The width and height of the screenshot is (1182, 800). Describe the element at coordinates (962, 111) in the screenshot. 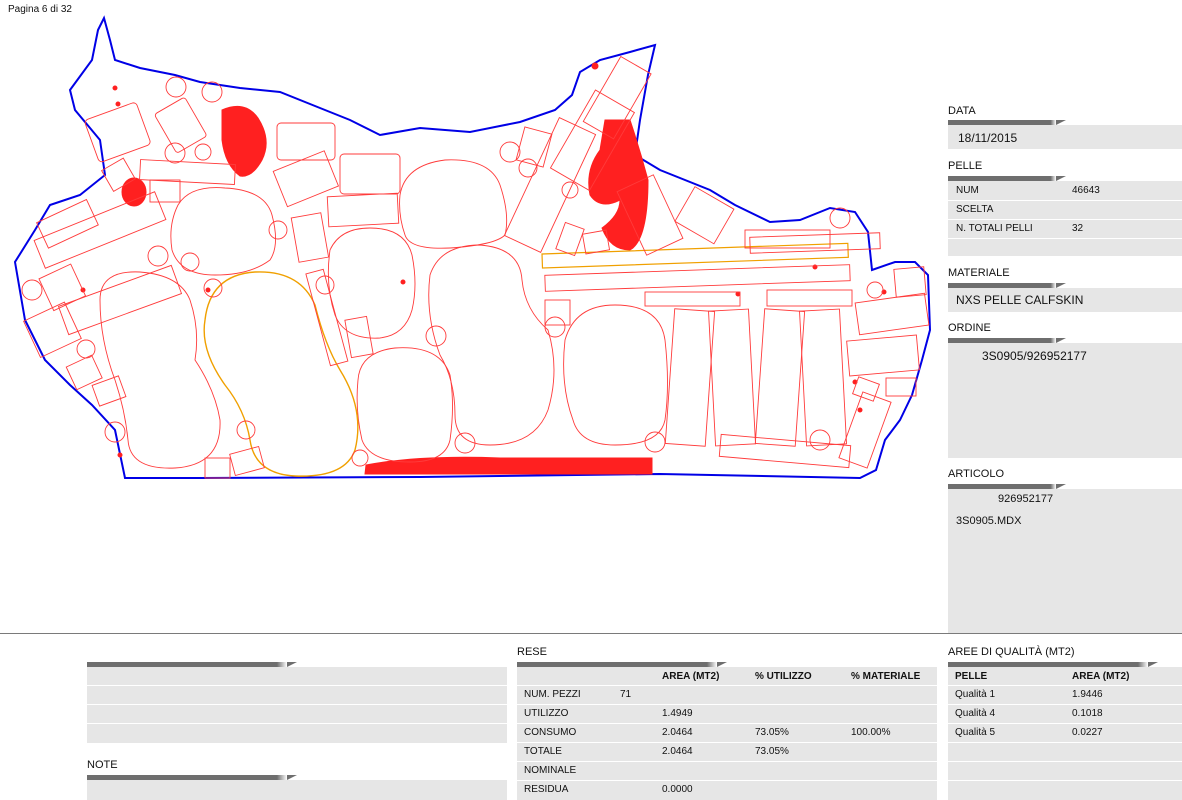

I see `data-label: DATA` at that location.